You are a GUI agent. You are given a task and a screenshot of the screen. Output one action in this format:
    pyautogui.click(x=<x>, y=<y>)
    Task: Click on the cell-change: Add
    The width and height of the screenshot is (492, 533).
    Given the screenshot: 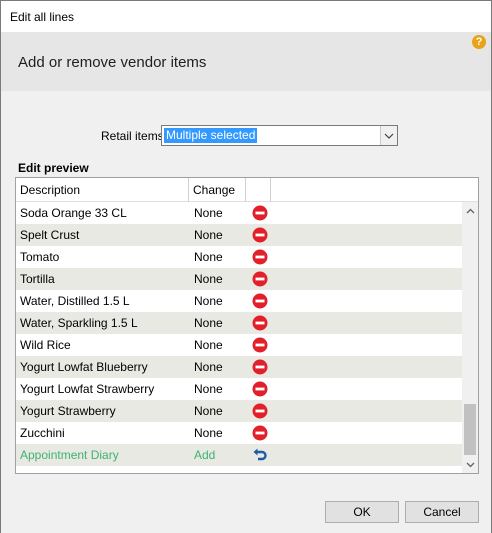 What is the action you would take?
    pyautogui.click(x=205, y=455)
    